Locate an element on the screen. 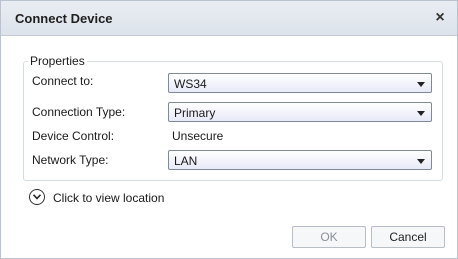 This screenshot has height=259, width=458. network-type-label: Network Type: is located at coordinates (70, 160).